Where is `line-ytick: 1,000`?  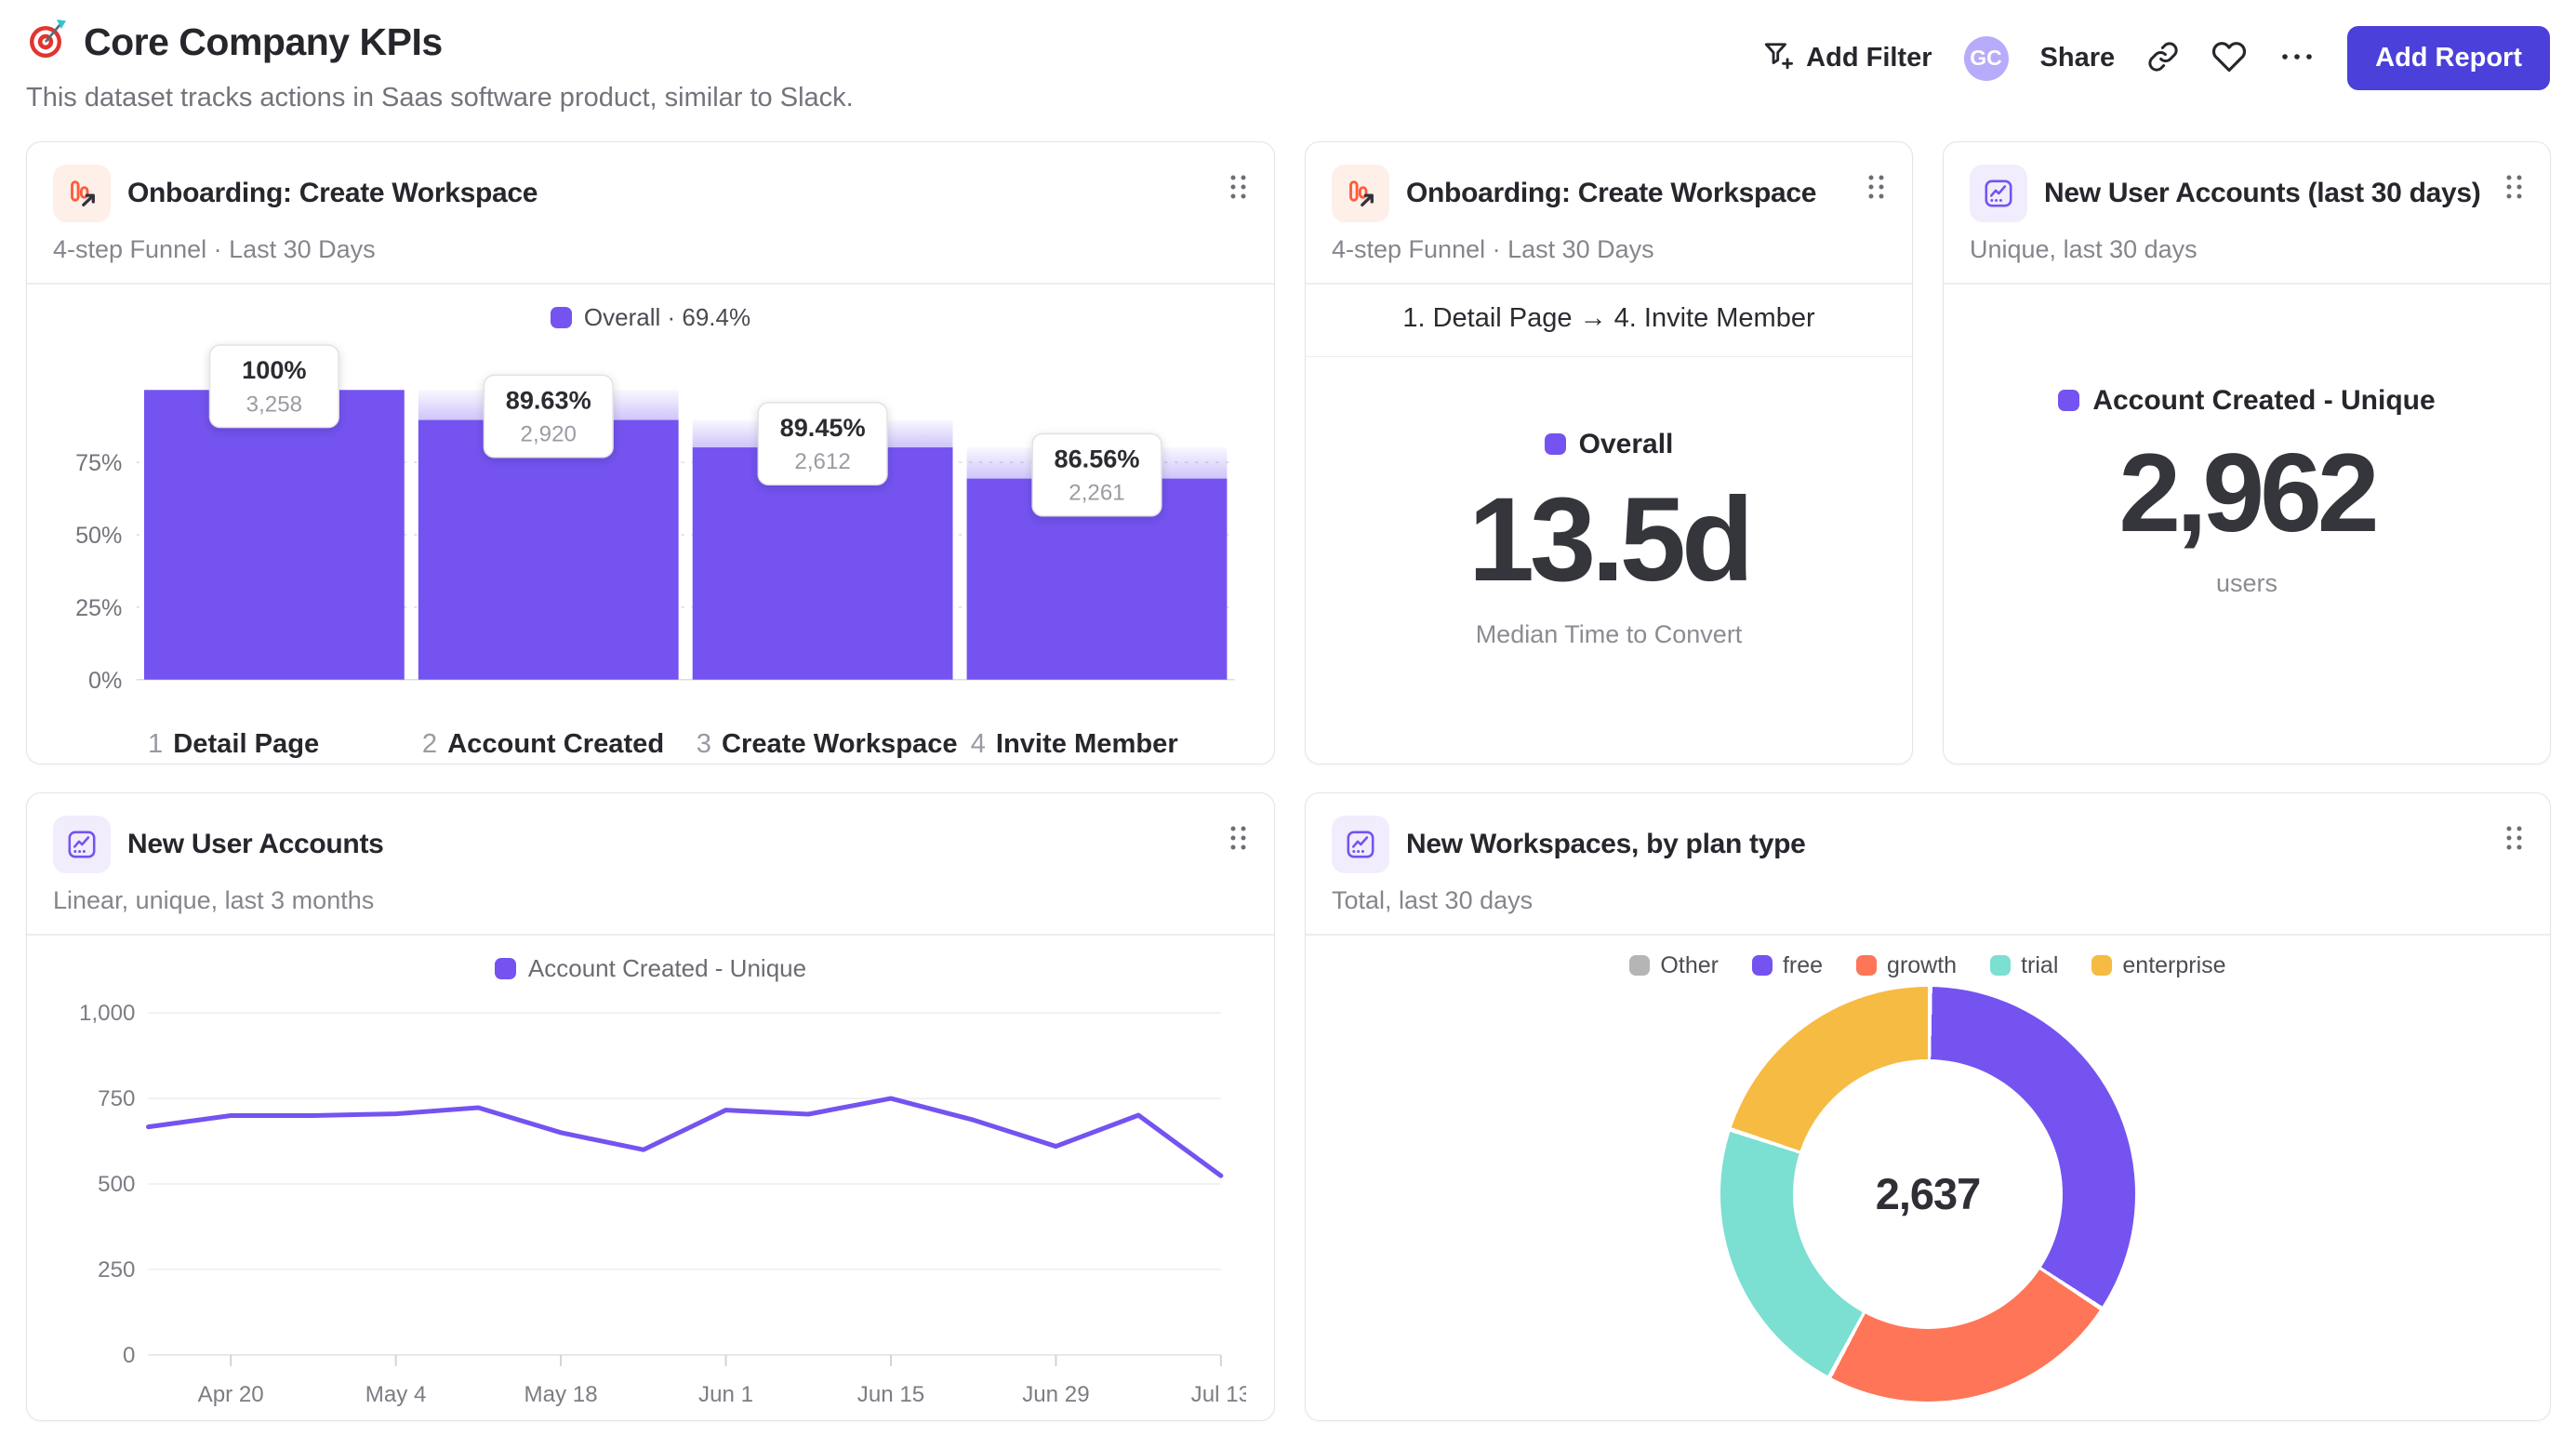
line-ytick: 1,000 is located at coordinates (107, 1013).